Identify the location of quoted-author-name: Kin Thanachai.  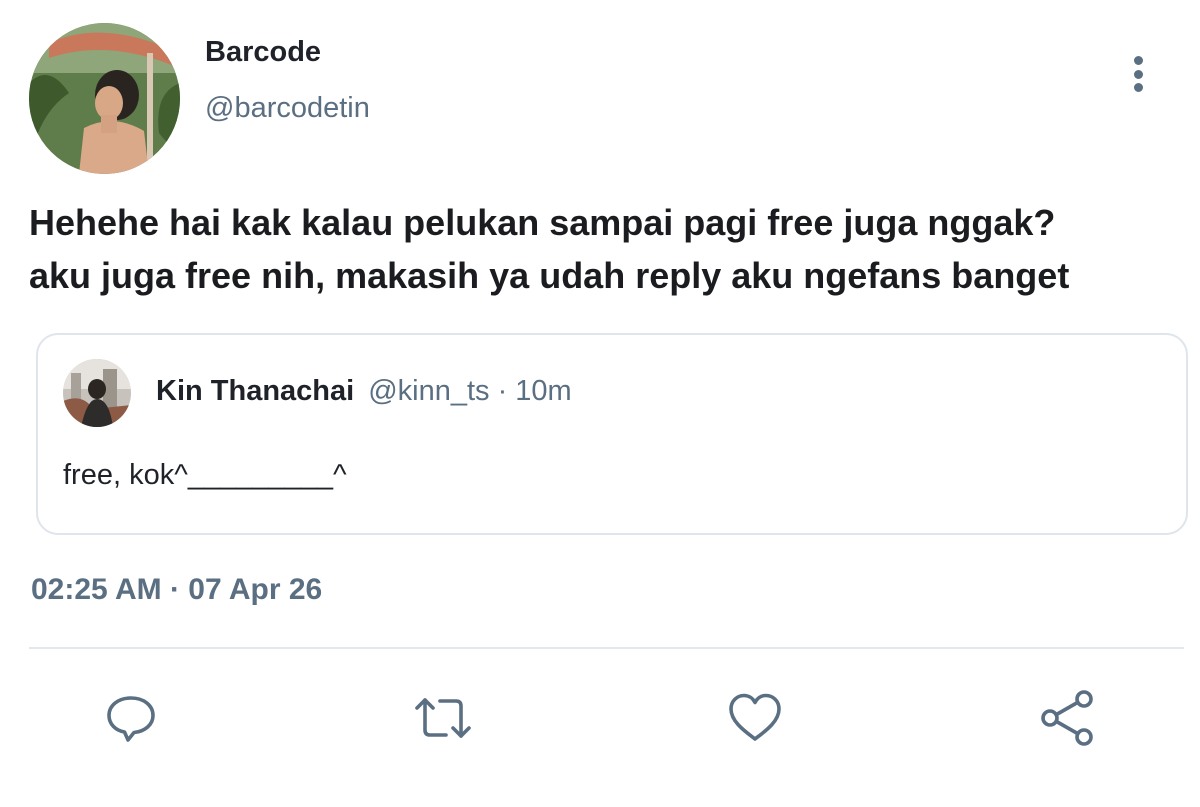
(255, 391).